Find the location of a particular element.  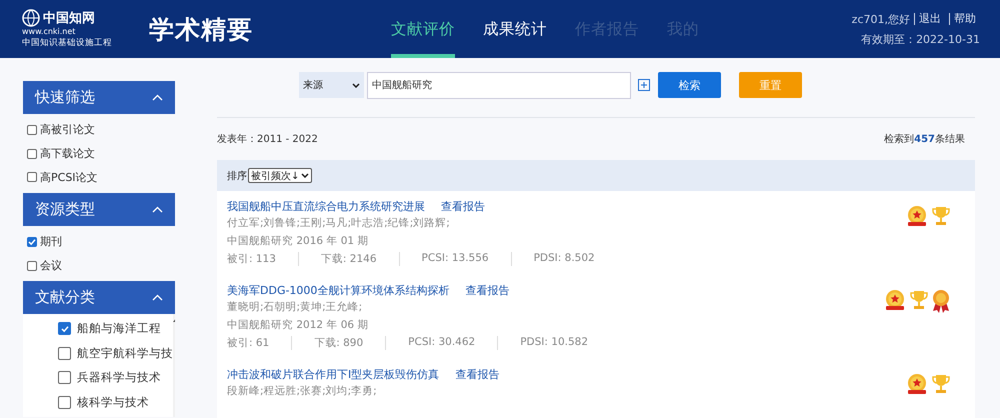

year-range: 发表年：2011 - 2022 is located at coordinates (267, 139).